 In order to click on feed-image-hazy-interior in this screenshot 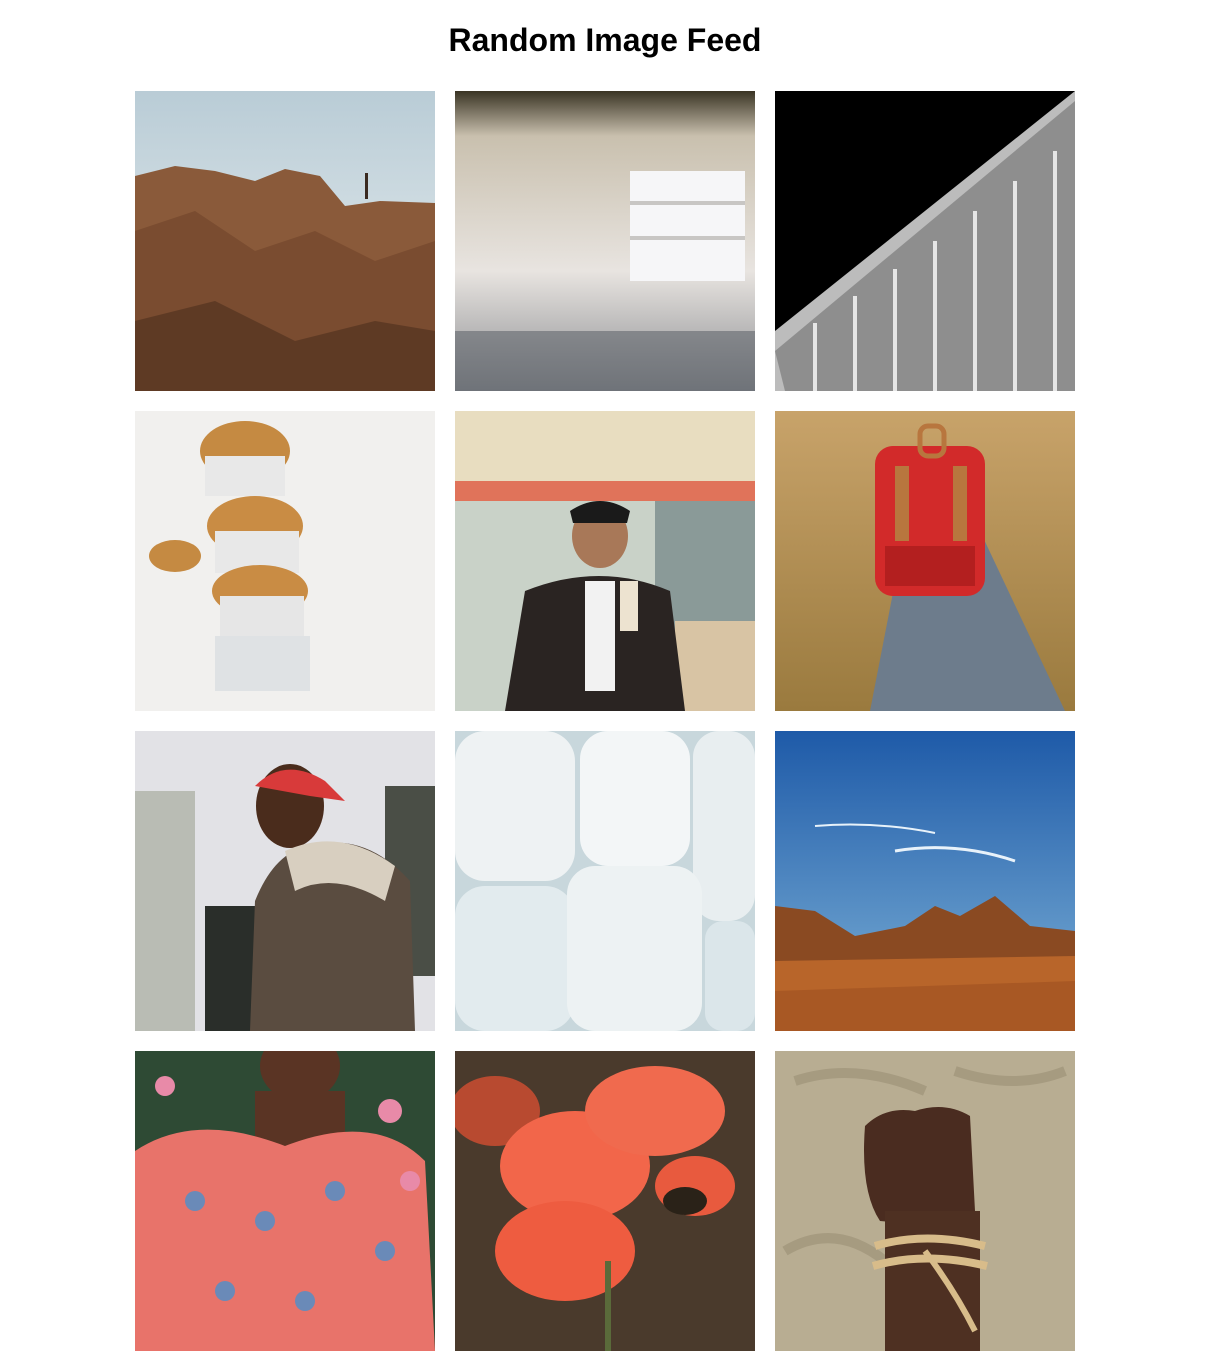, I will do `click(605, 241)`.